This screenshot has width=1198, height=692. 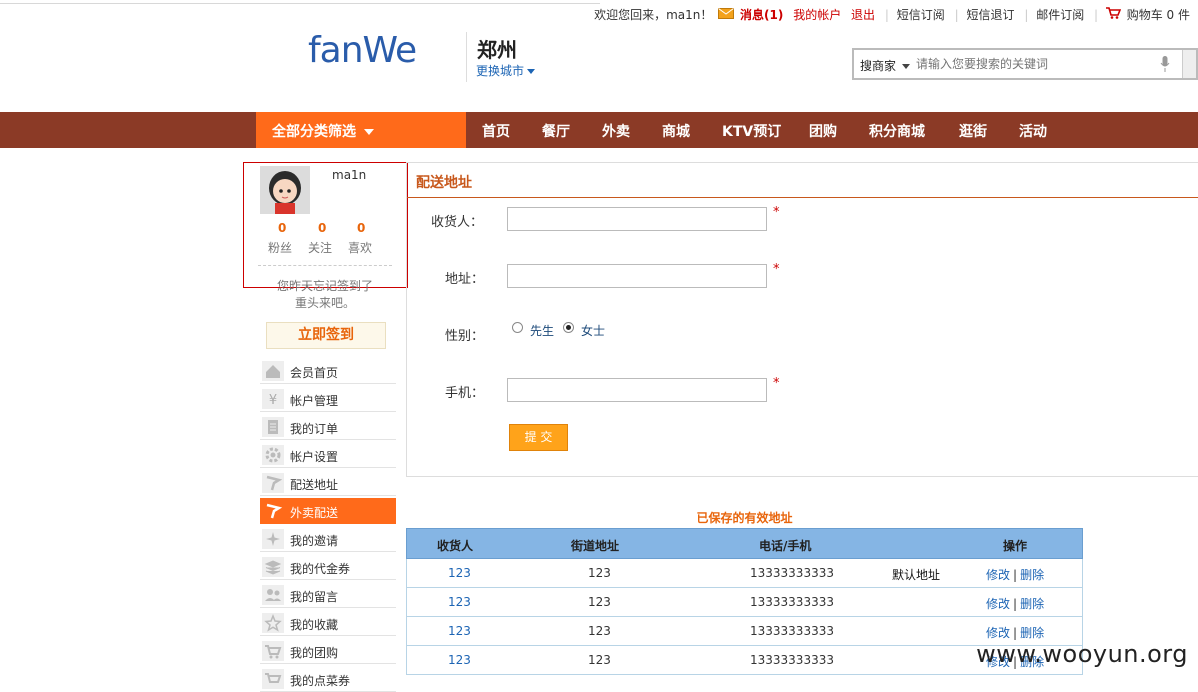 I want to click on cart-icon, so click(x=1115, y=14).